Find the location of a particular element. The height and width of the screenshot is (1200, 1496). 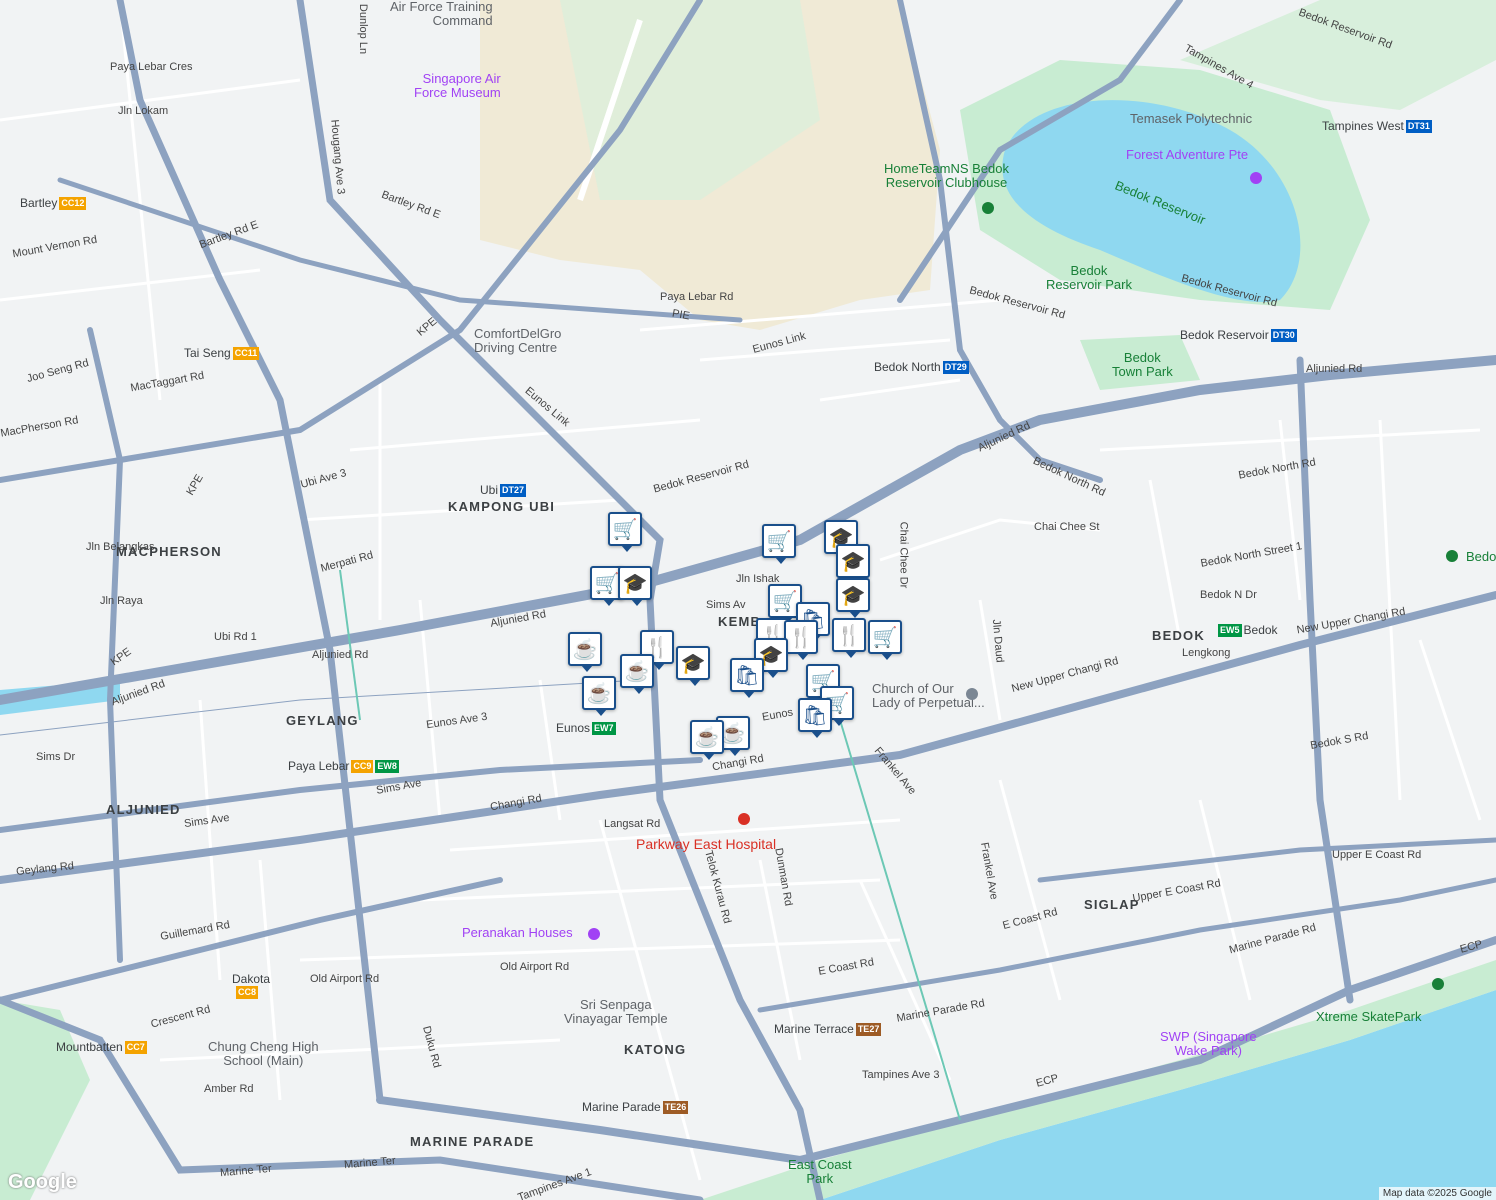

station-tampines-west: Tampines West DT31 is located at coordinates (1377, 126).